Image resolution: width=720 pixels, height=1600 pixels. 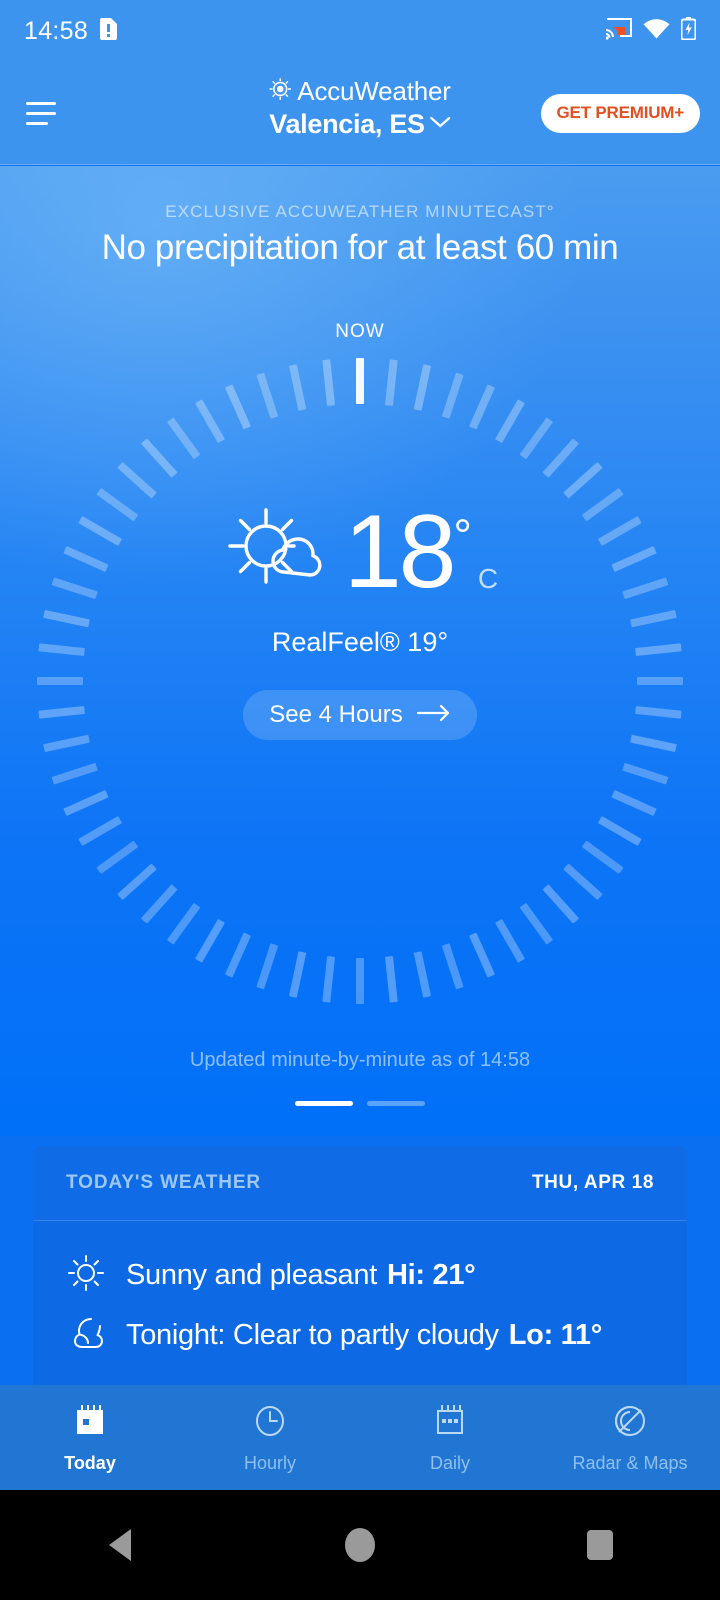 I want to click on status-bar: 14:58, so click(x=360, y=31).